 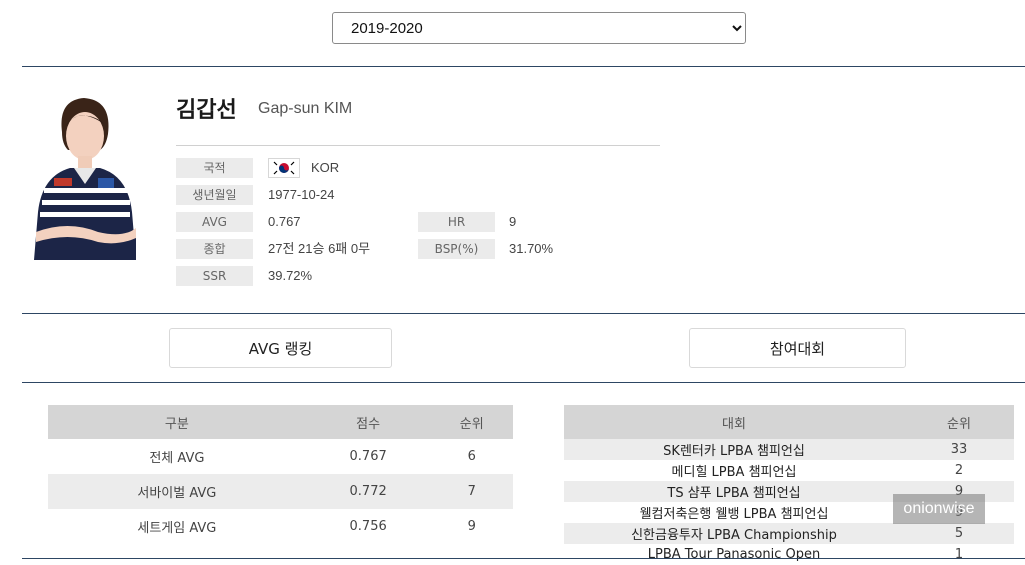 What do you see at coordinates (368, 526) in the screenshot?
I see `table-cell: 0.756` at bounding box center [368, 526].